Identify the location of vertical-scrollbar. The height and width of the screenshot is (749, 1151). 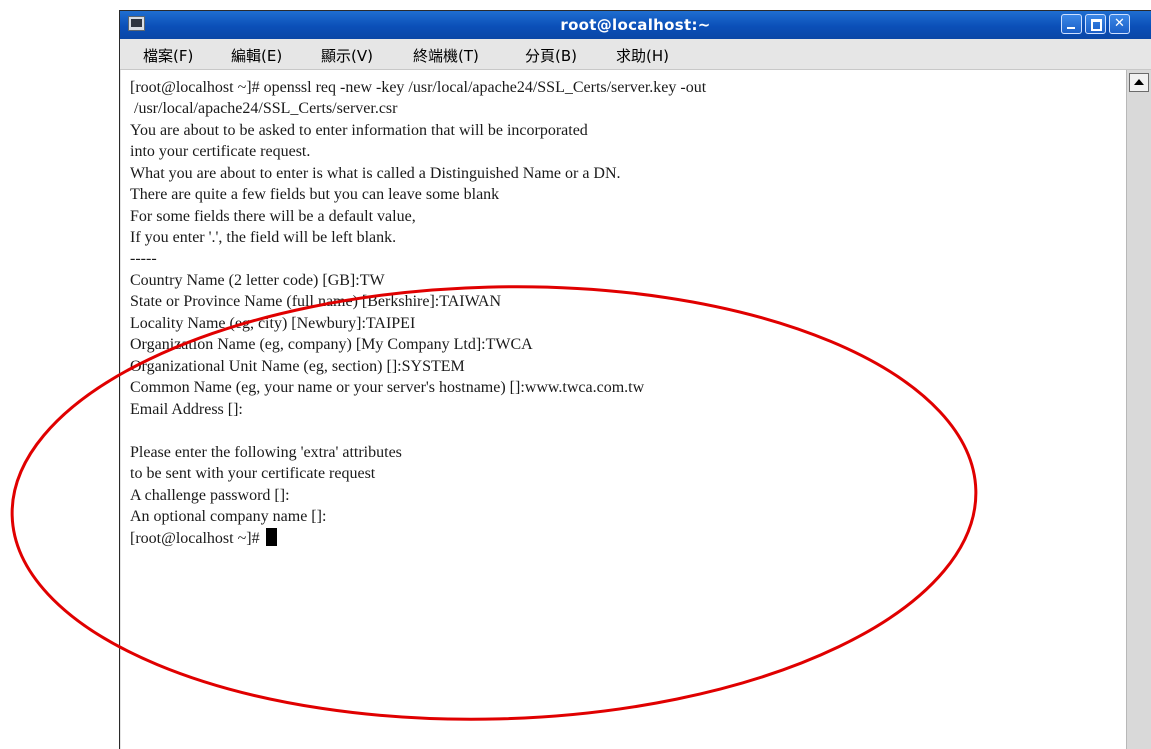
(1138, 409).